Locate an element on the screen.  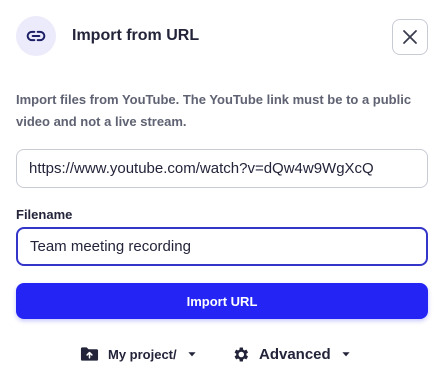
link-icon is located at coordinates (36, 36).